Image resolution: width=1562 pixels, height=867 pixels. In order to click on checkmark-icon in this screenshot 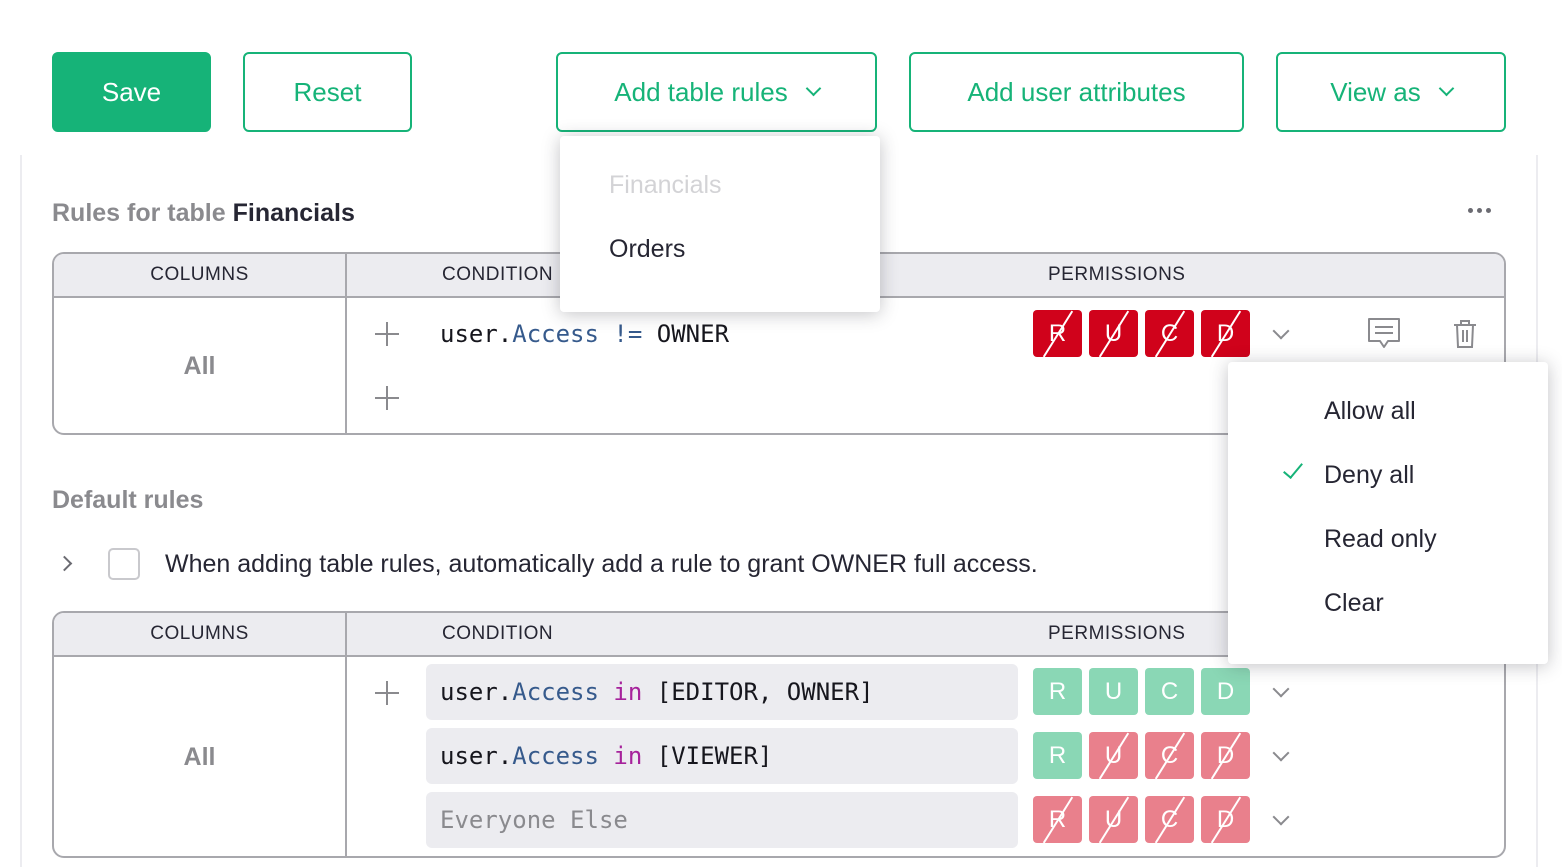, I will do `click(1293, 468)`.